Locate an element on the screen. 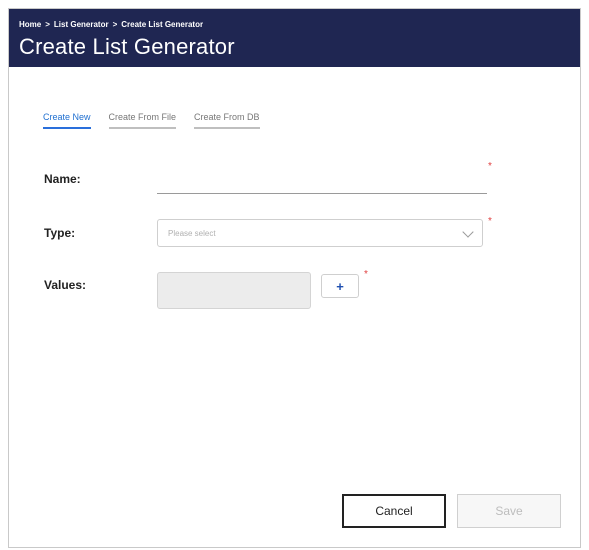  breadcrumb-current: Create List Generator is located at coordinates (162, 24).